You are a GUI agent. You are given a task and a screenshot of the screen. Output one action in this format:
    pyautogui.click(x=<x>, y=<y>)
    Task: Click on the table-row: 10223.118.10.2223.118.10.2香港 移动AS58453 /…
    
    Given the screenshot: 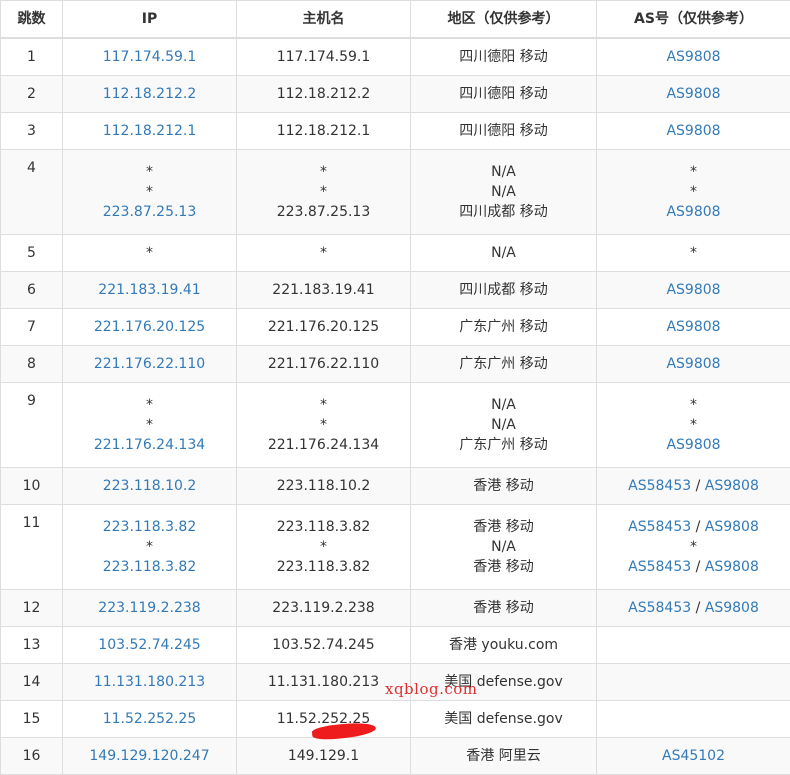 What is the action you would take?
    pyautogui.click(x=395, y=486)
    